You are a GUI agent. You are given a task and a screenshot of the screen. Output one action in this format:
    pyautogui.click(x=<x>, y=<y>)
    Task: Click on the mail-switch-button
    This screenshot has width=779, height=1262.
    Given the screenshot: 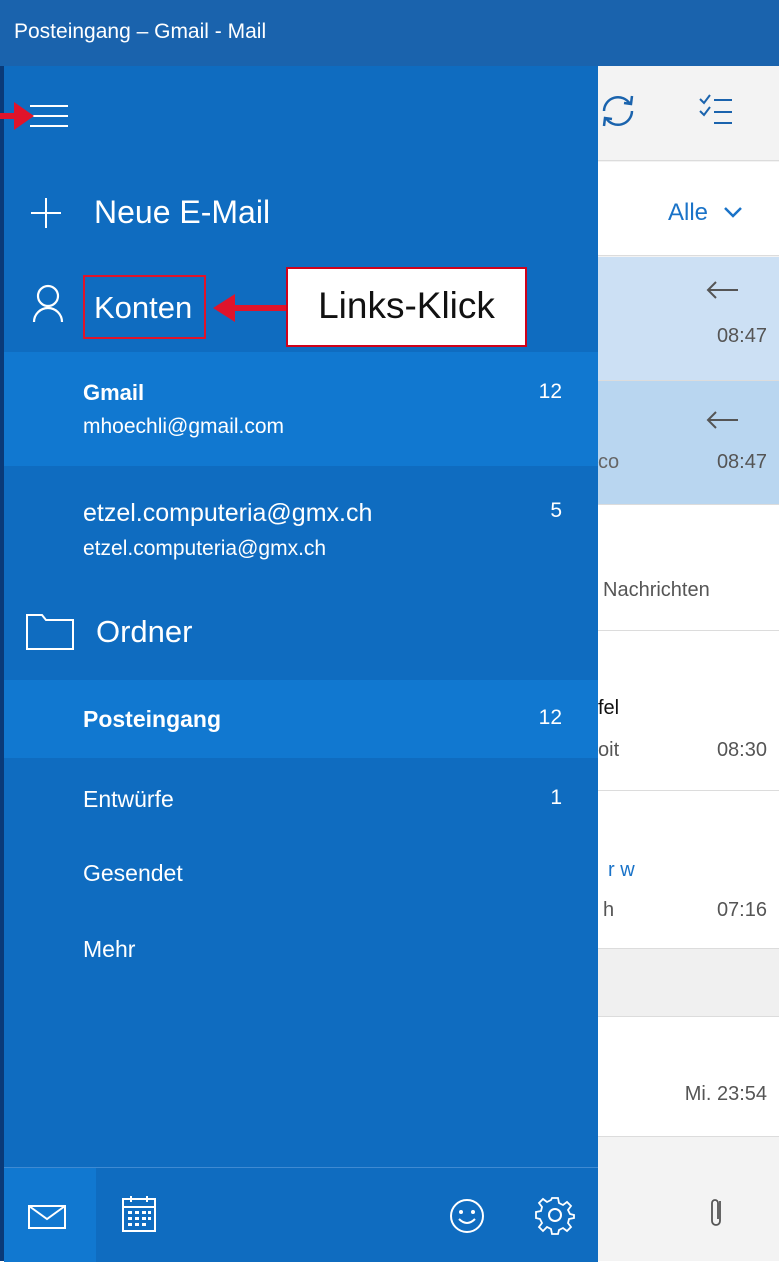 What is the action you would take?
    pyautogui.click(x=50, y=1215)
    